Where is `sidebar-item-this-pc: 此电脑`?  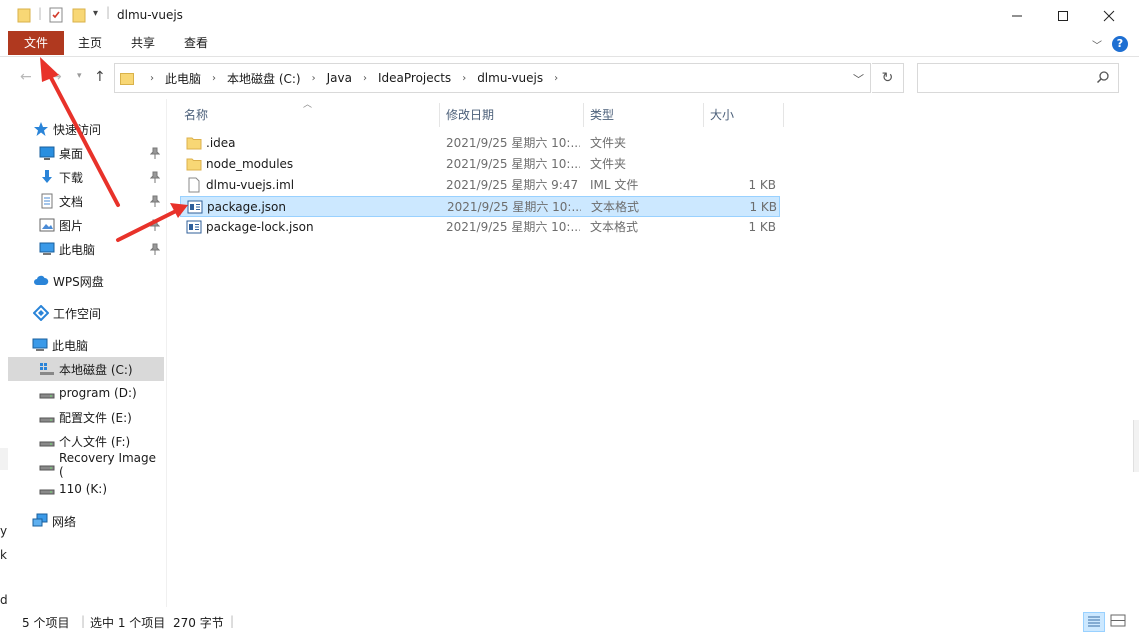 sidebar-item-this-pc: 此电脑 is located at coordinates (82, 345).